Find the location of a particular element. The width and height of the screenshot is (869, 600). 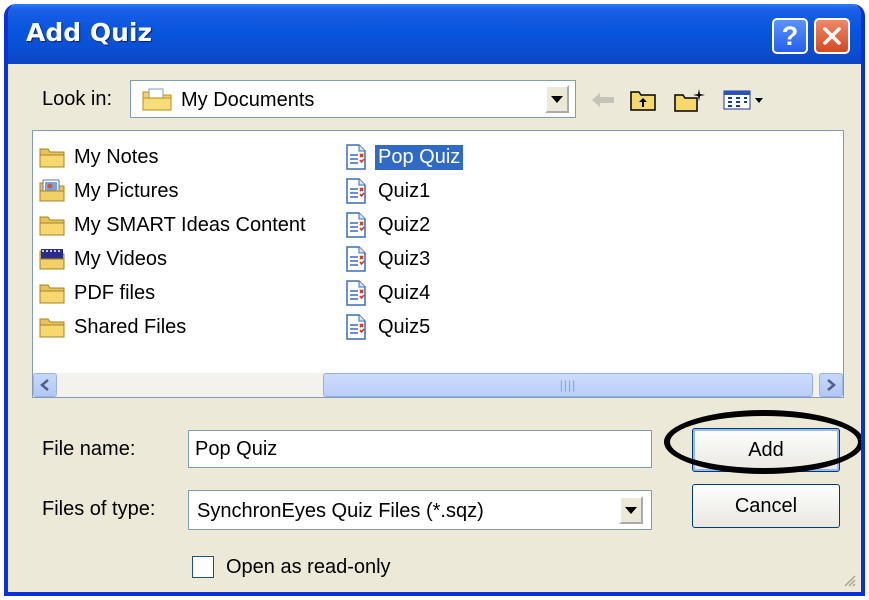

look-in-value: My Documents is located at coordinates (248, 100).